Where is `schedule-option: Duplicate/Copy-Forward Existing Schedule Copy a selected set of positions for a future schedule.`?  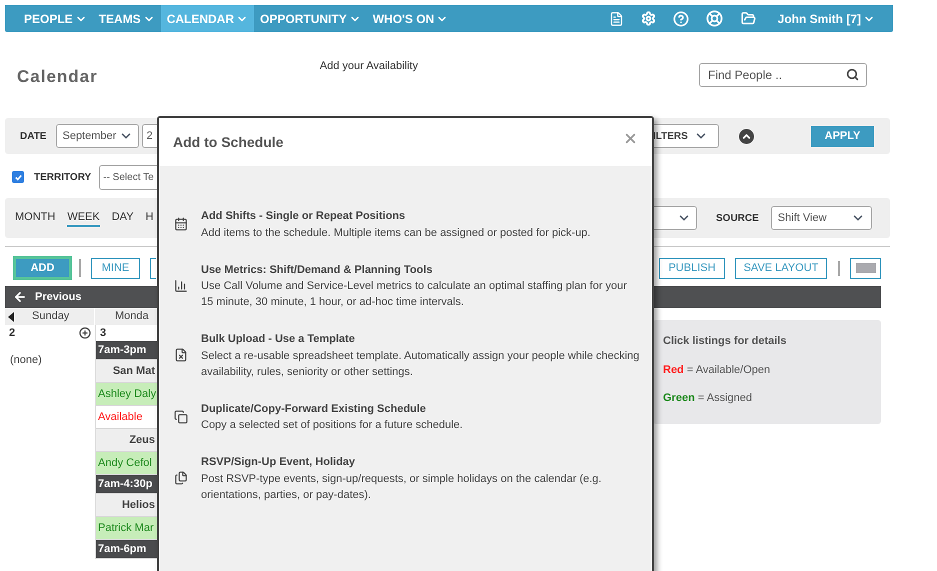 schedule-option: Duplicate/Copy-Forward Existing Schedule Copy a selected set of positions for a future schedule. is located at coordinates (408, 416).